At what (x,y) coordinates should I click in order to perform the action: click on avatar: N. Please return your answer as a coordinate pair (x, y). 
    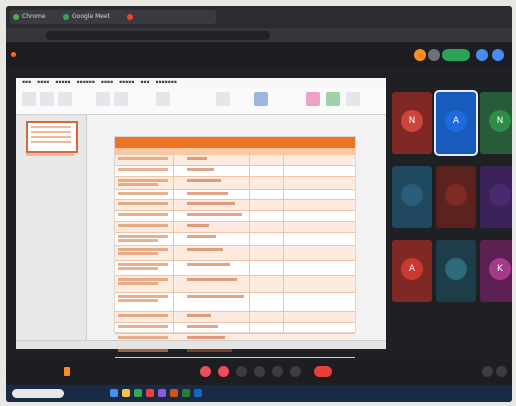
    Looking at the image, I should click on (412, 121).